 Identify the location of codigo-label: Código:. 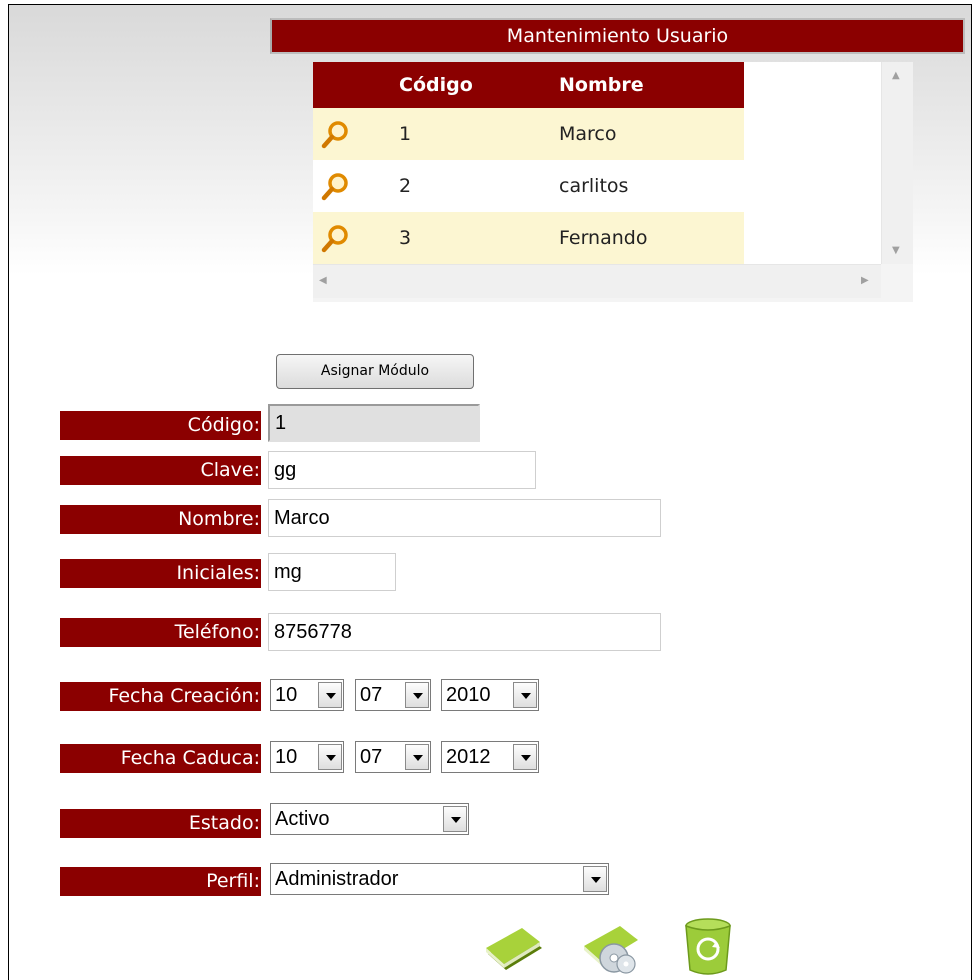
(160, 425).